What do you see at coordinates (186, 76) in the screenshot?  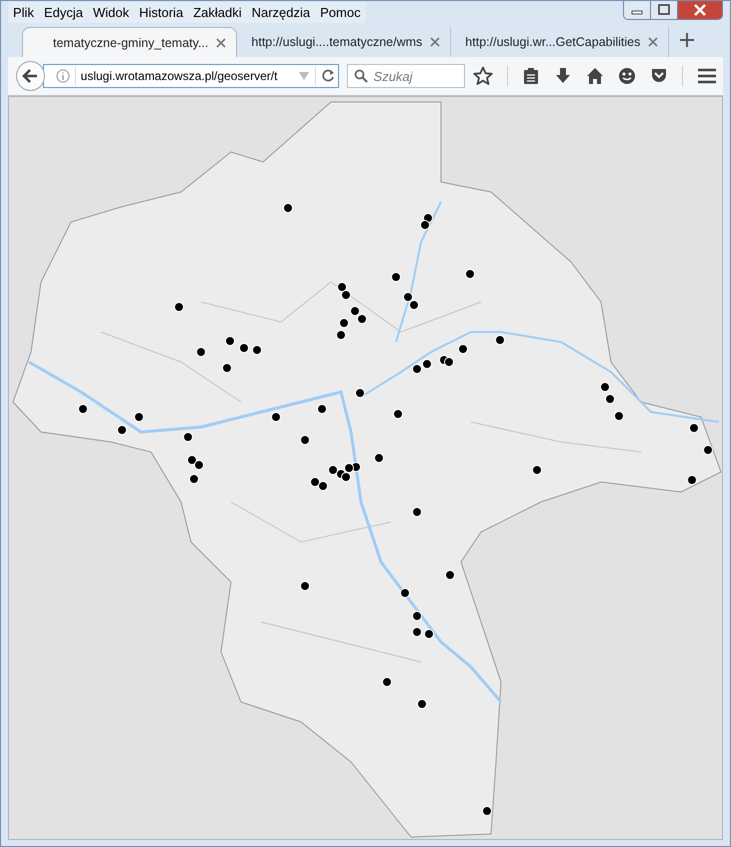 I see `address-field: uslugi.wrotamazowsza.pl/geoserver/t` at bounding box center [186, 76].